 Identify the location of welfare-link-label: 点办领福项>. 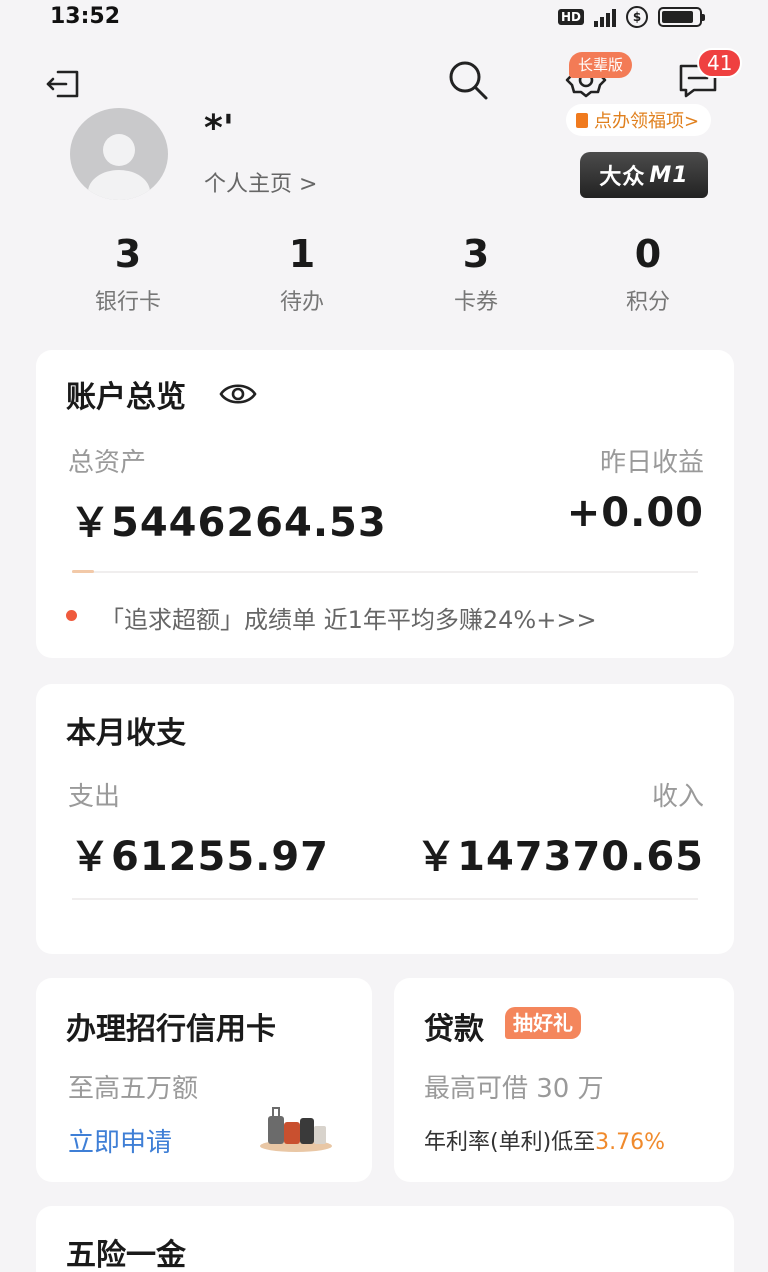
(647, 121).